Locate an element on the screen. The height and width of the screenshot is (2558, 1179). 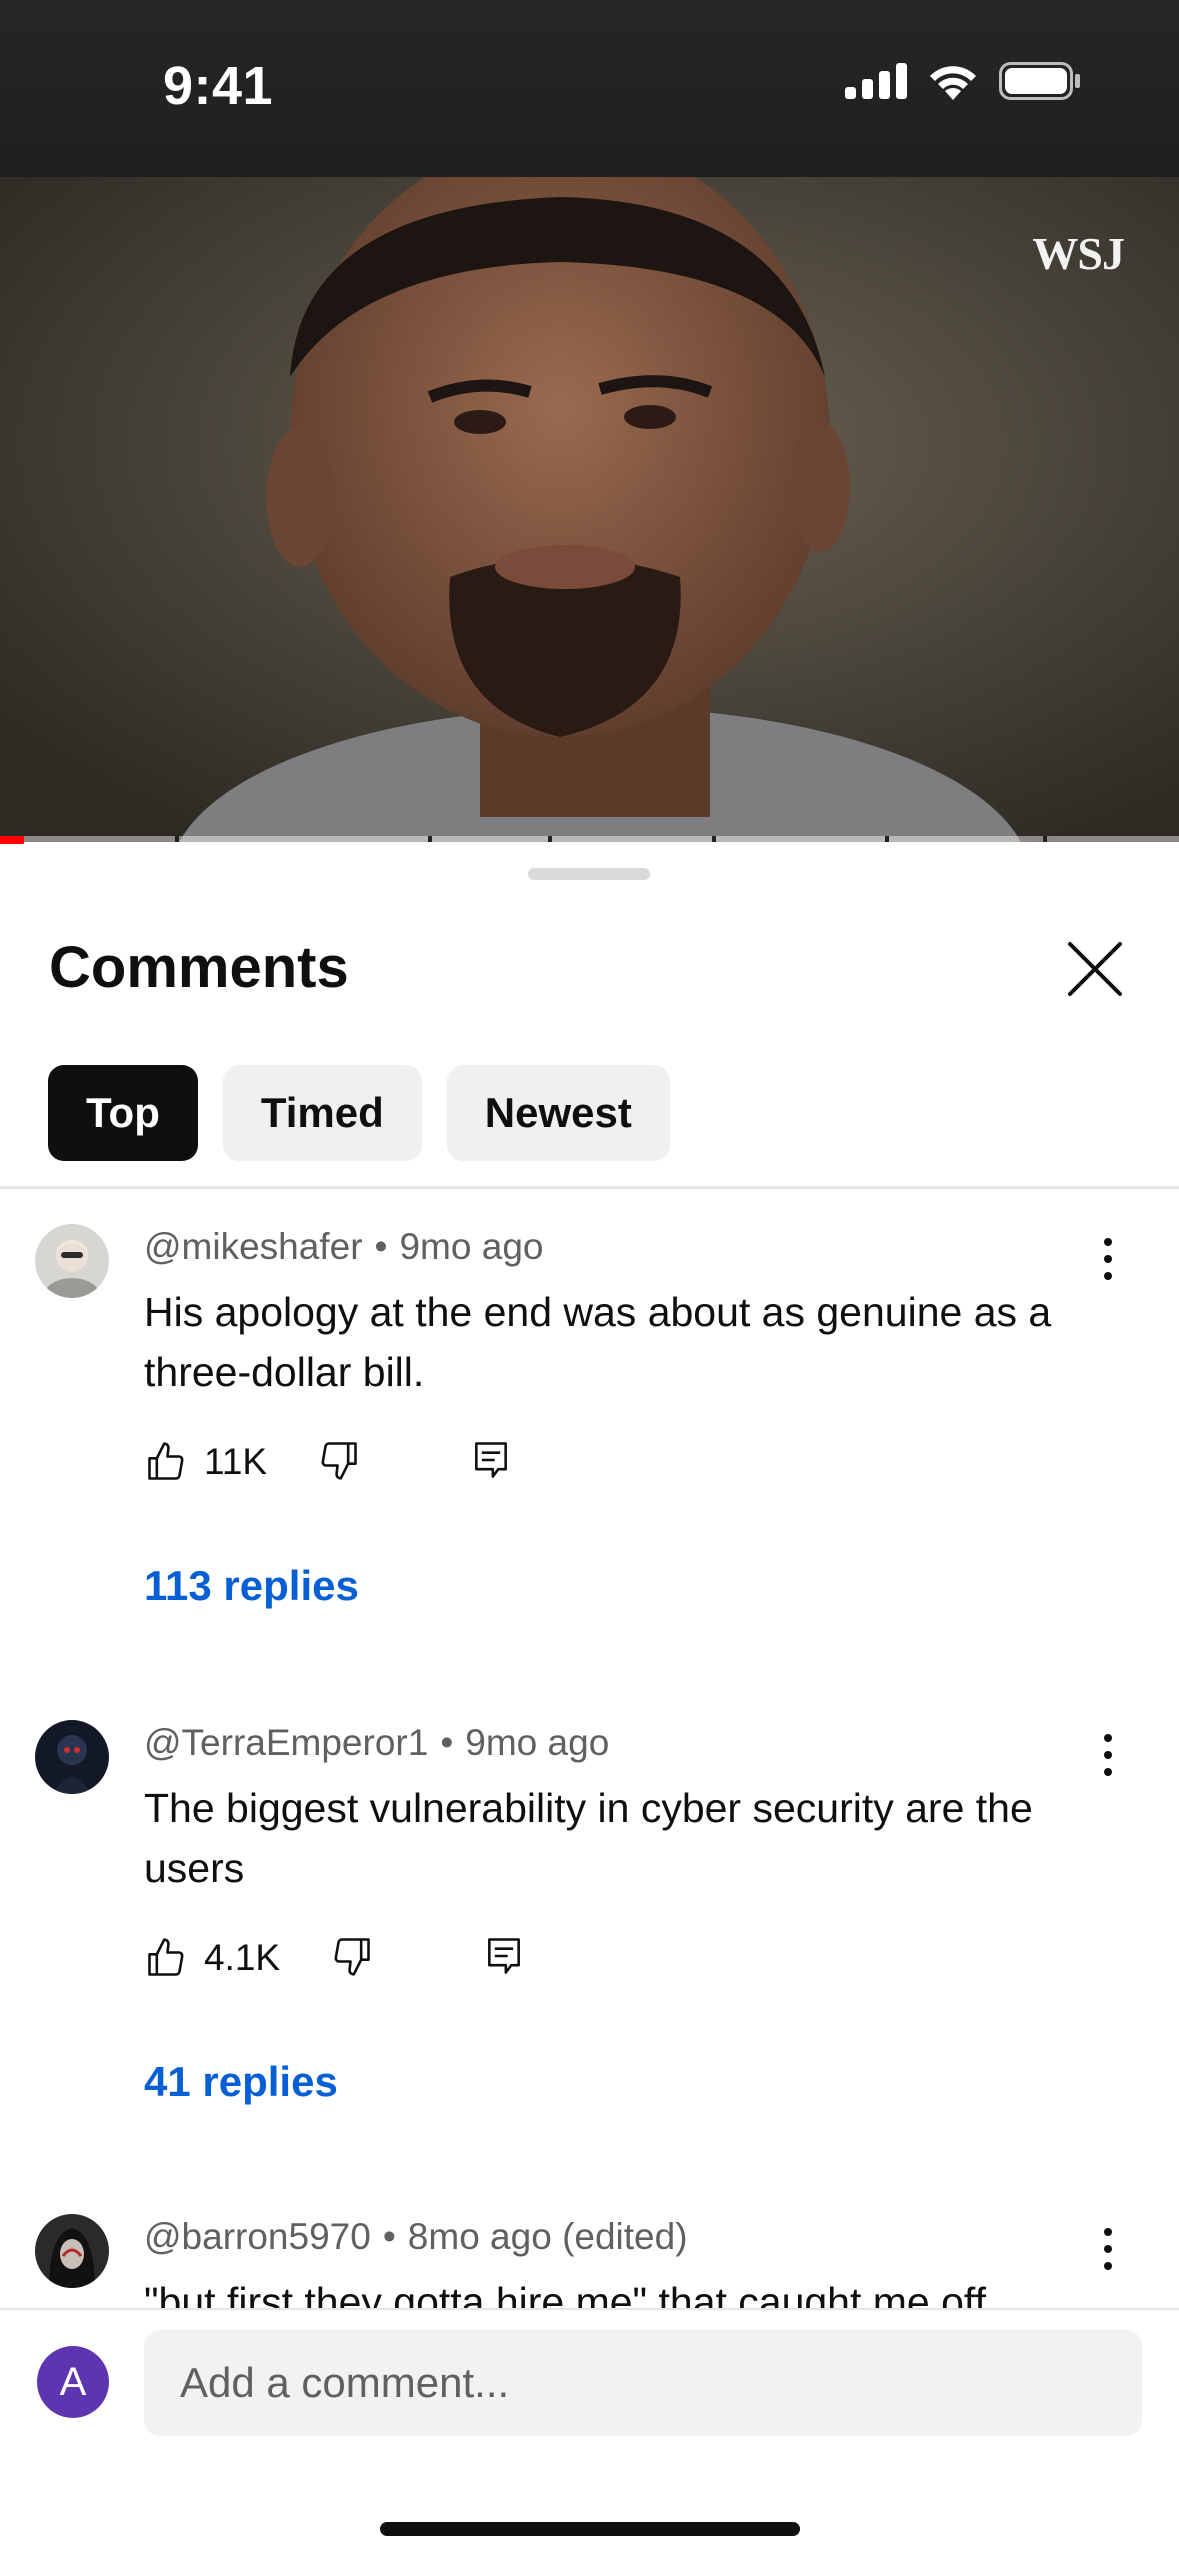
progress-fill is located at coordinates (12, 840).